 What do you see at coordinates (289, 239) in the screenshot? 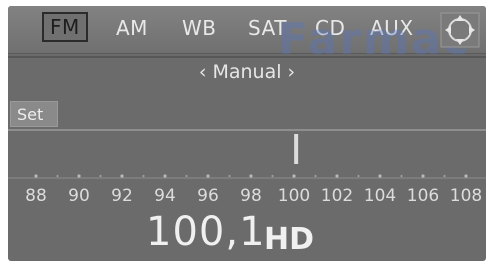
I see `hd-radio-icon: HD` at bounding box center [289, 239].